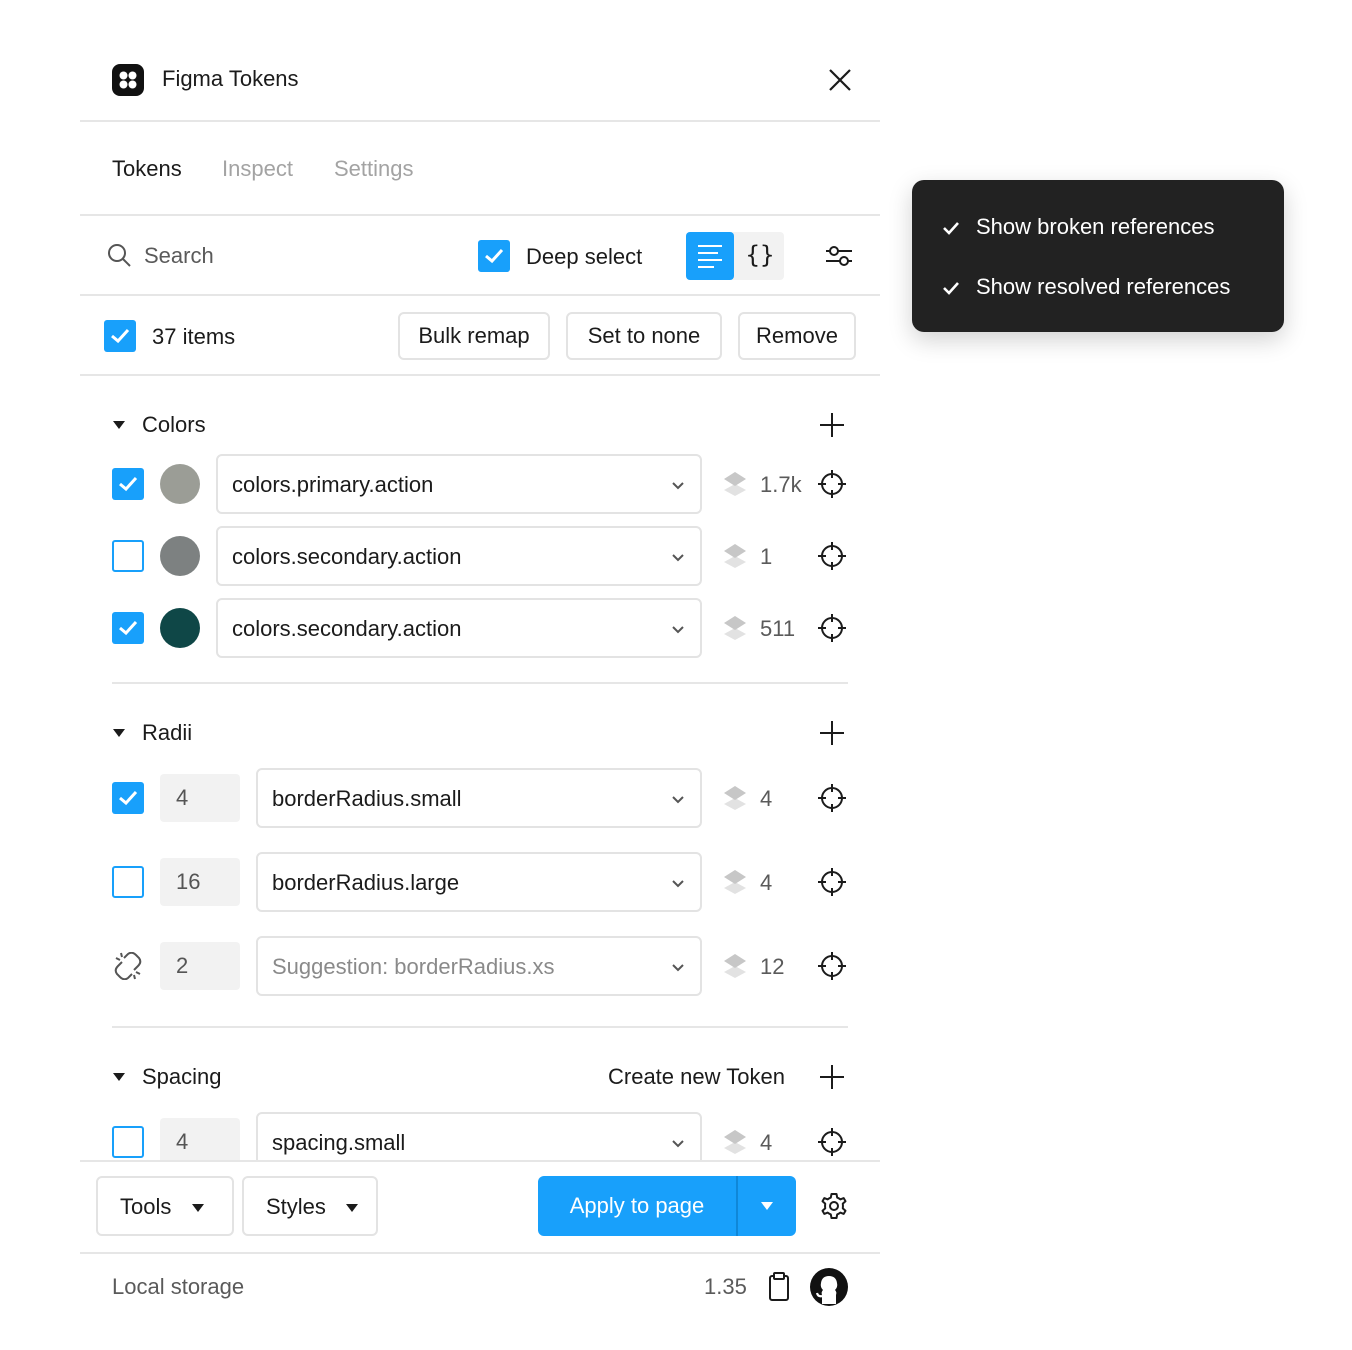 The image size is (1352, 1350). What do you see at coordinates (479, 882) in the screenshot?
I see `token-select: borderRadius.large` at bounding box center [479, 882].